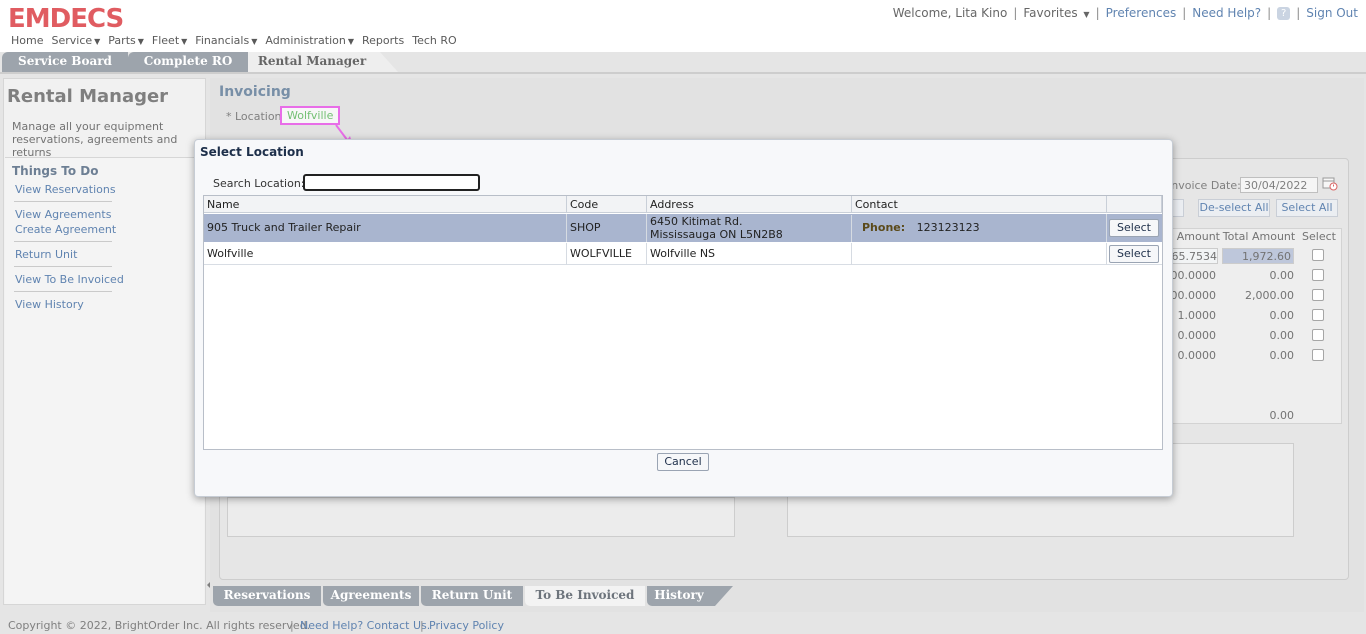 This screenshot has height=634, width=1366. I want to click on column-header-address: Address, so click(749, 204).